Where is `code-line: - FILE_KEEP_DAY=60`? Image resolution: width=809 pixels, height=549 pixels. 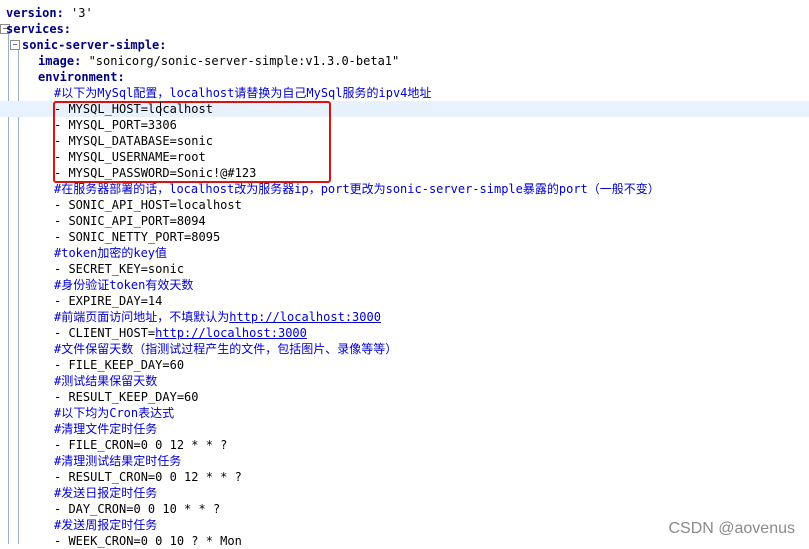 code-line: - FILE_KEEP_DAY=60 is located at coordinates (404, 365).